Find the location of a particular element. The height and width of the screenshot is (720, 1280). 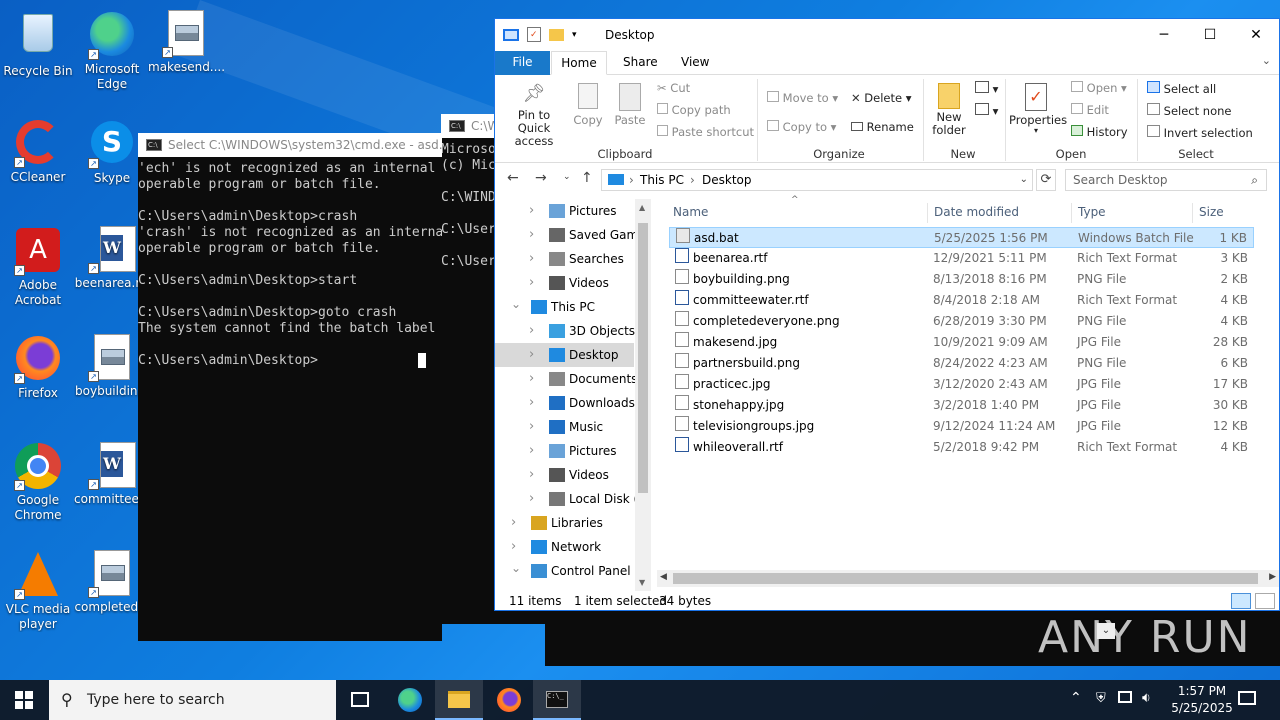

tray-overflow-icon: ⌃ is located at coordinates (1076, 698).